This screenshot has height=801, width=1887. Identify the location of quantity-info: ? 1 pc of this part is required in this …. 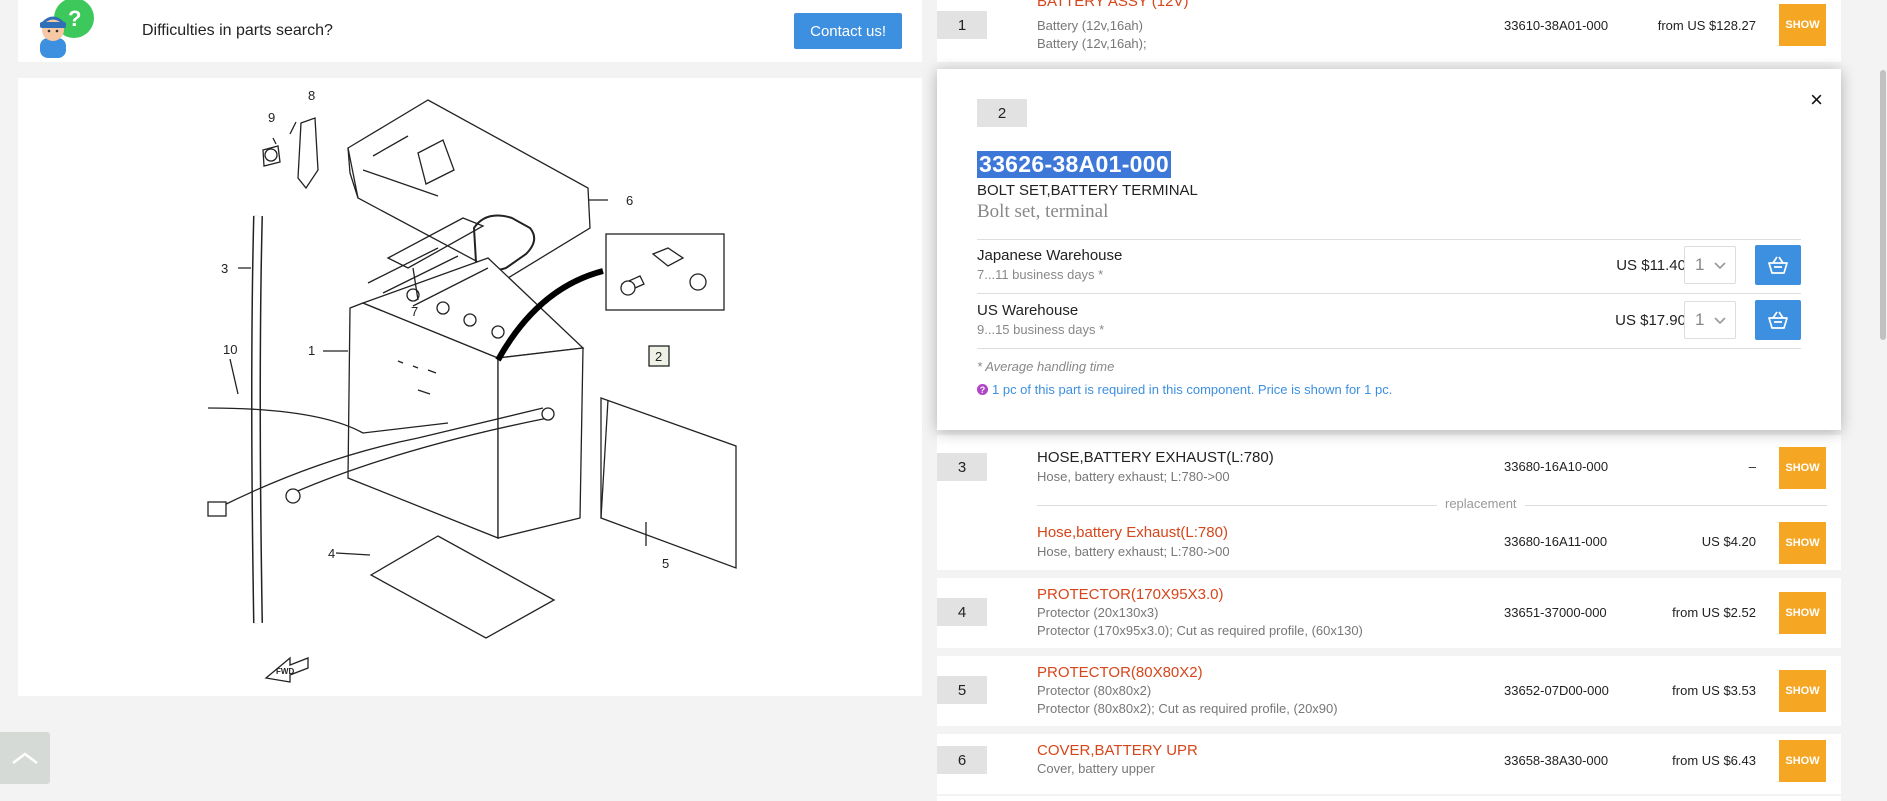
(1184, 389).